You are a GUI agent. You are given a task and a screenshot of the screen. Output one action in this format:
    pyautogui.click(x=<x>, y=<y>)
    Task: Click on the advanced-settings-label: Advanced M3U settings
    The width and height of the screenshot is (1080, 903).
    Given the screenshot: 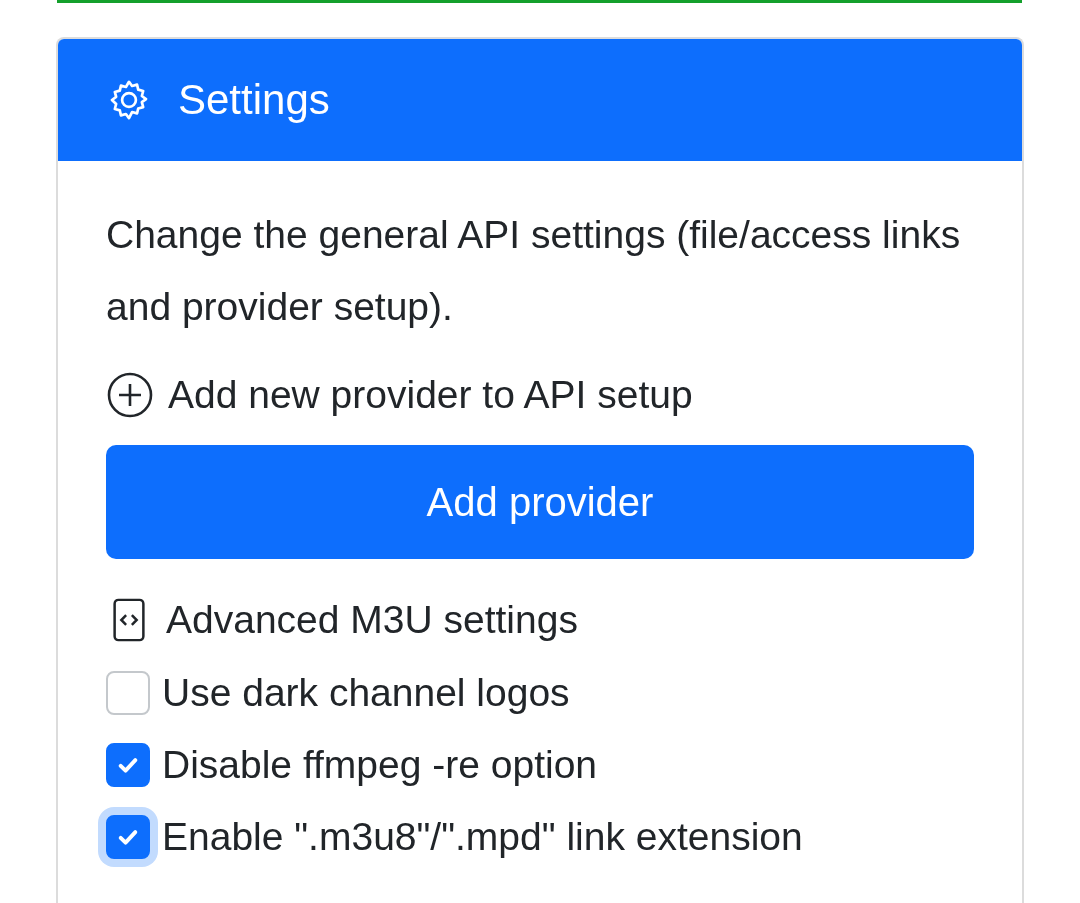 What is the action you would take?
    pyautogui.click(x=372, y=620)
    